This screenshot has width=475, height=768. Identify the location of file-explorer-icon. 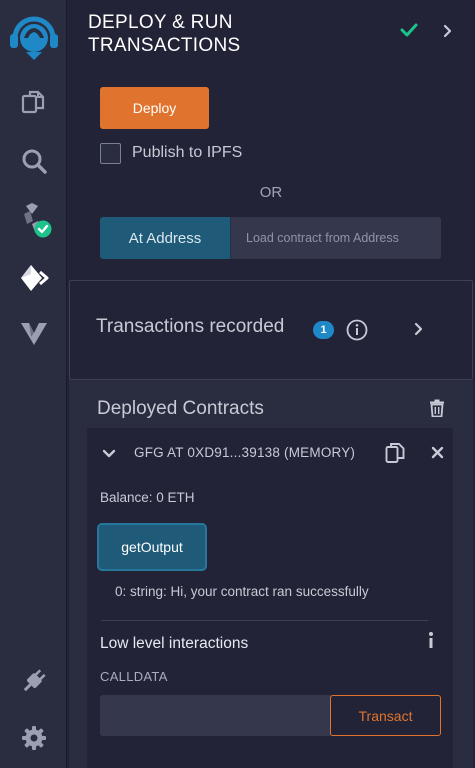
(33, 102).